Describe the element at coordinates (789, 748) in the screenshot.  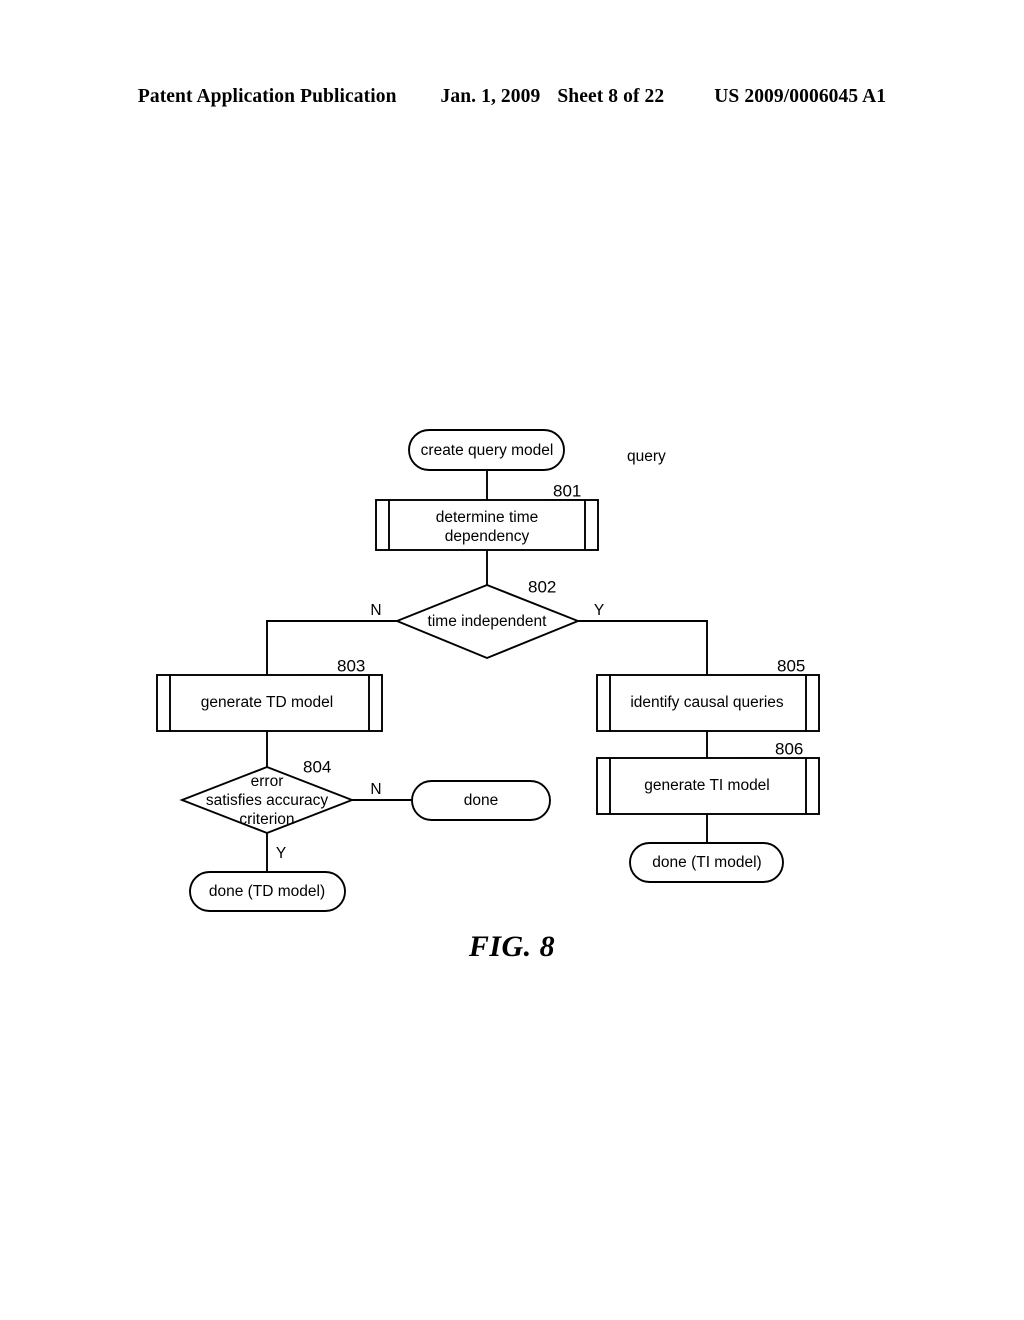
I see `reference-number-806: 806` at that location.